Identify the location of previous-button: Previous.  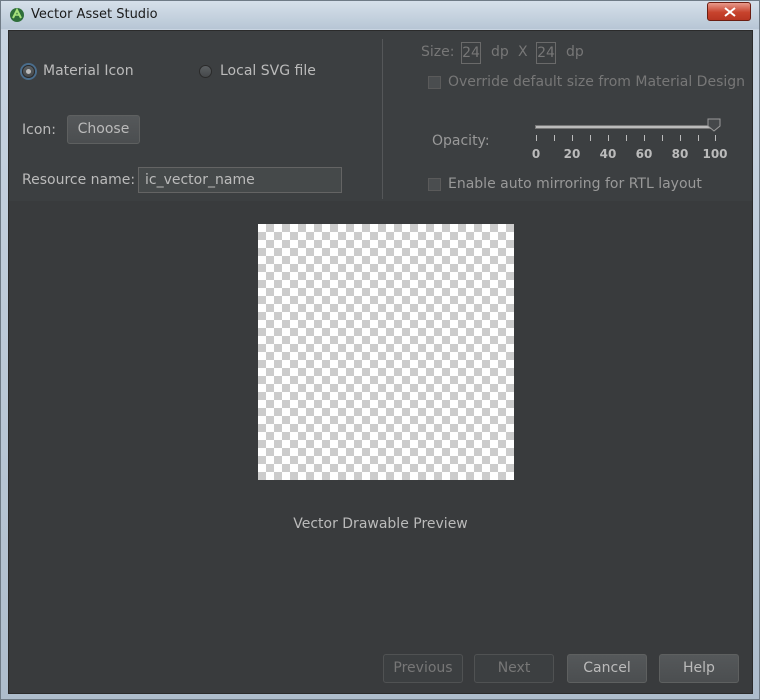
(423, 668).